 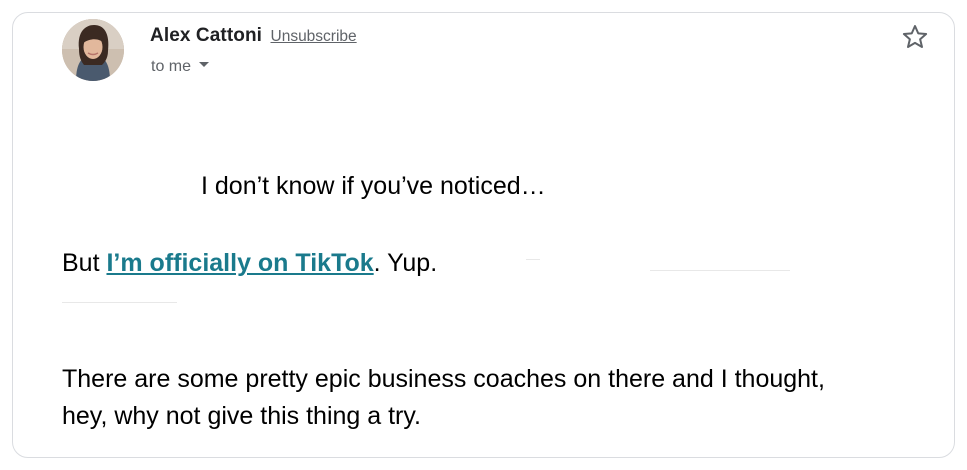 I want to click on sender-line: Alex Cattoni Unsubscribe, so click(x=253, y=36).